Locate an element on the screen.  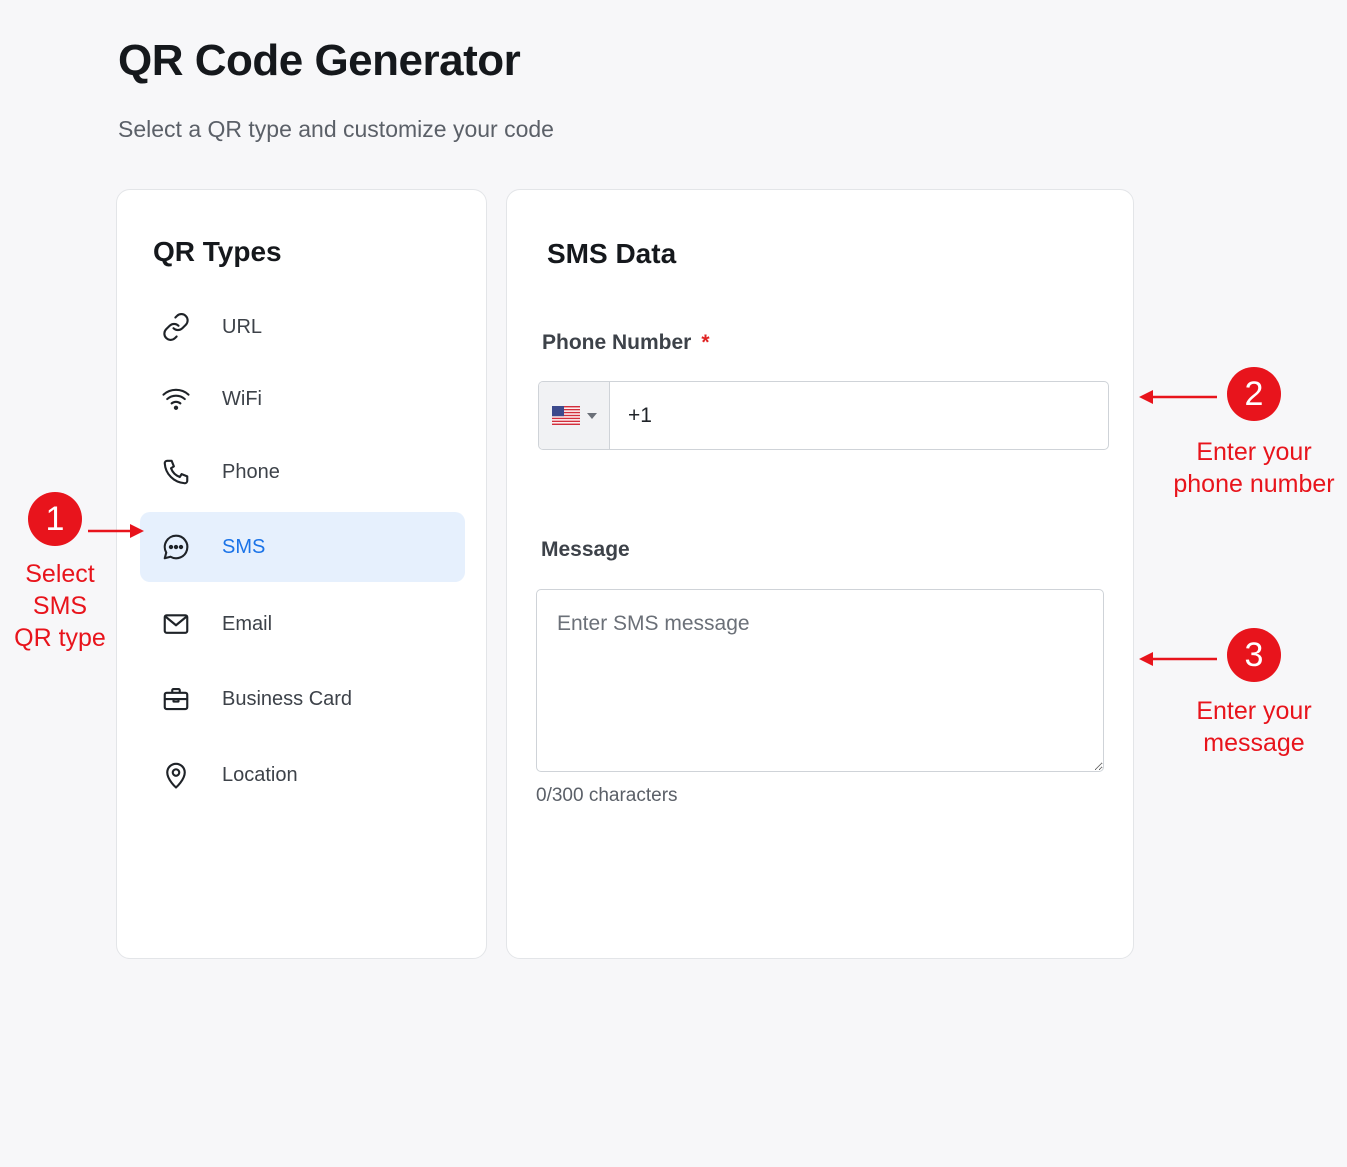
type-item-phone: Phone is located at coordinates (302, 472).